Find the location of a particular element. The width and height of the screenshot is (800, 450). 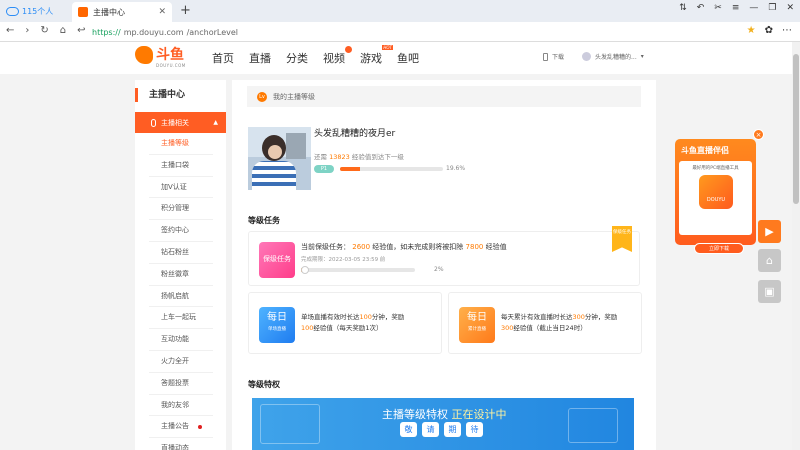

sidebar-item-anchor-level: 主播等级 is located at coordinates (181, 144).